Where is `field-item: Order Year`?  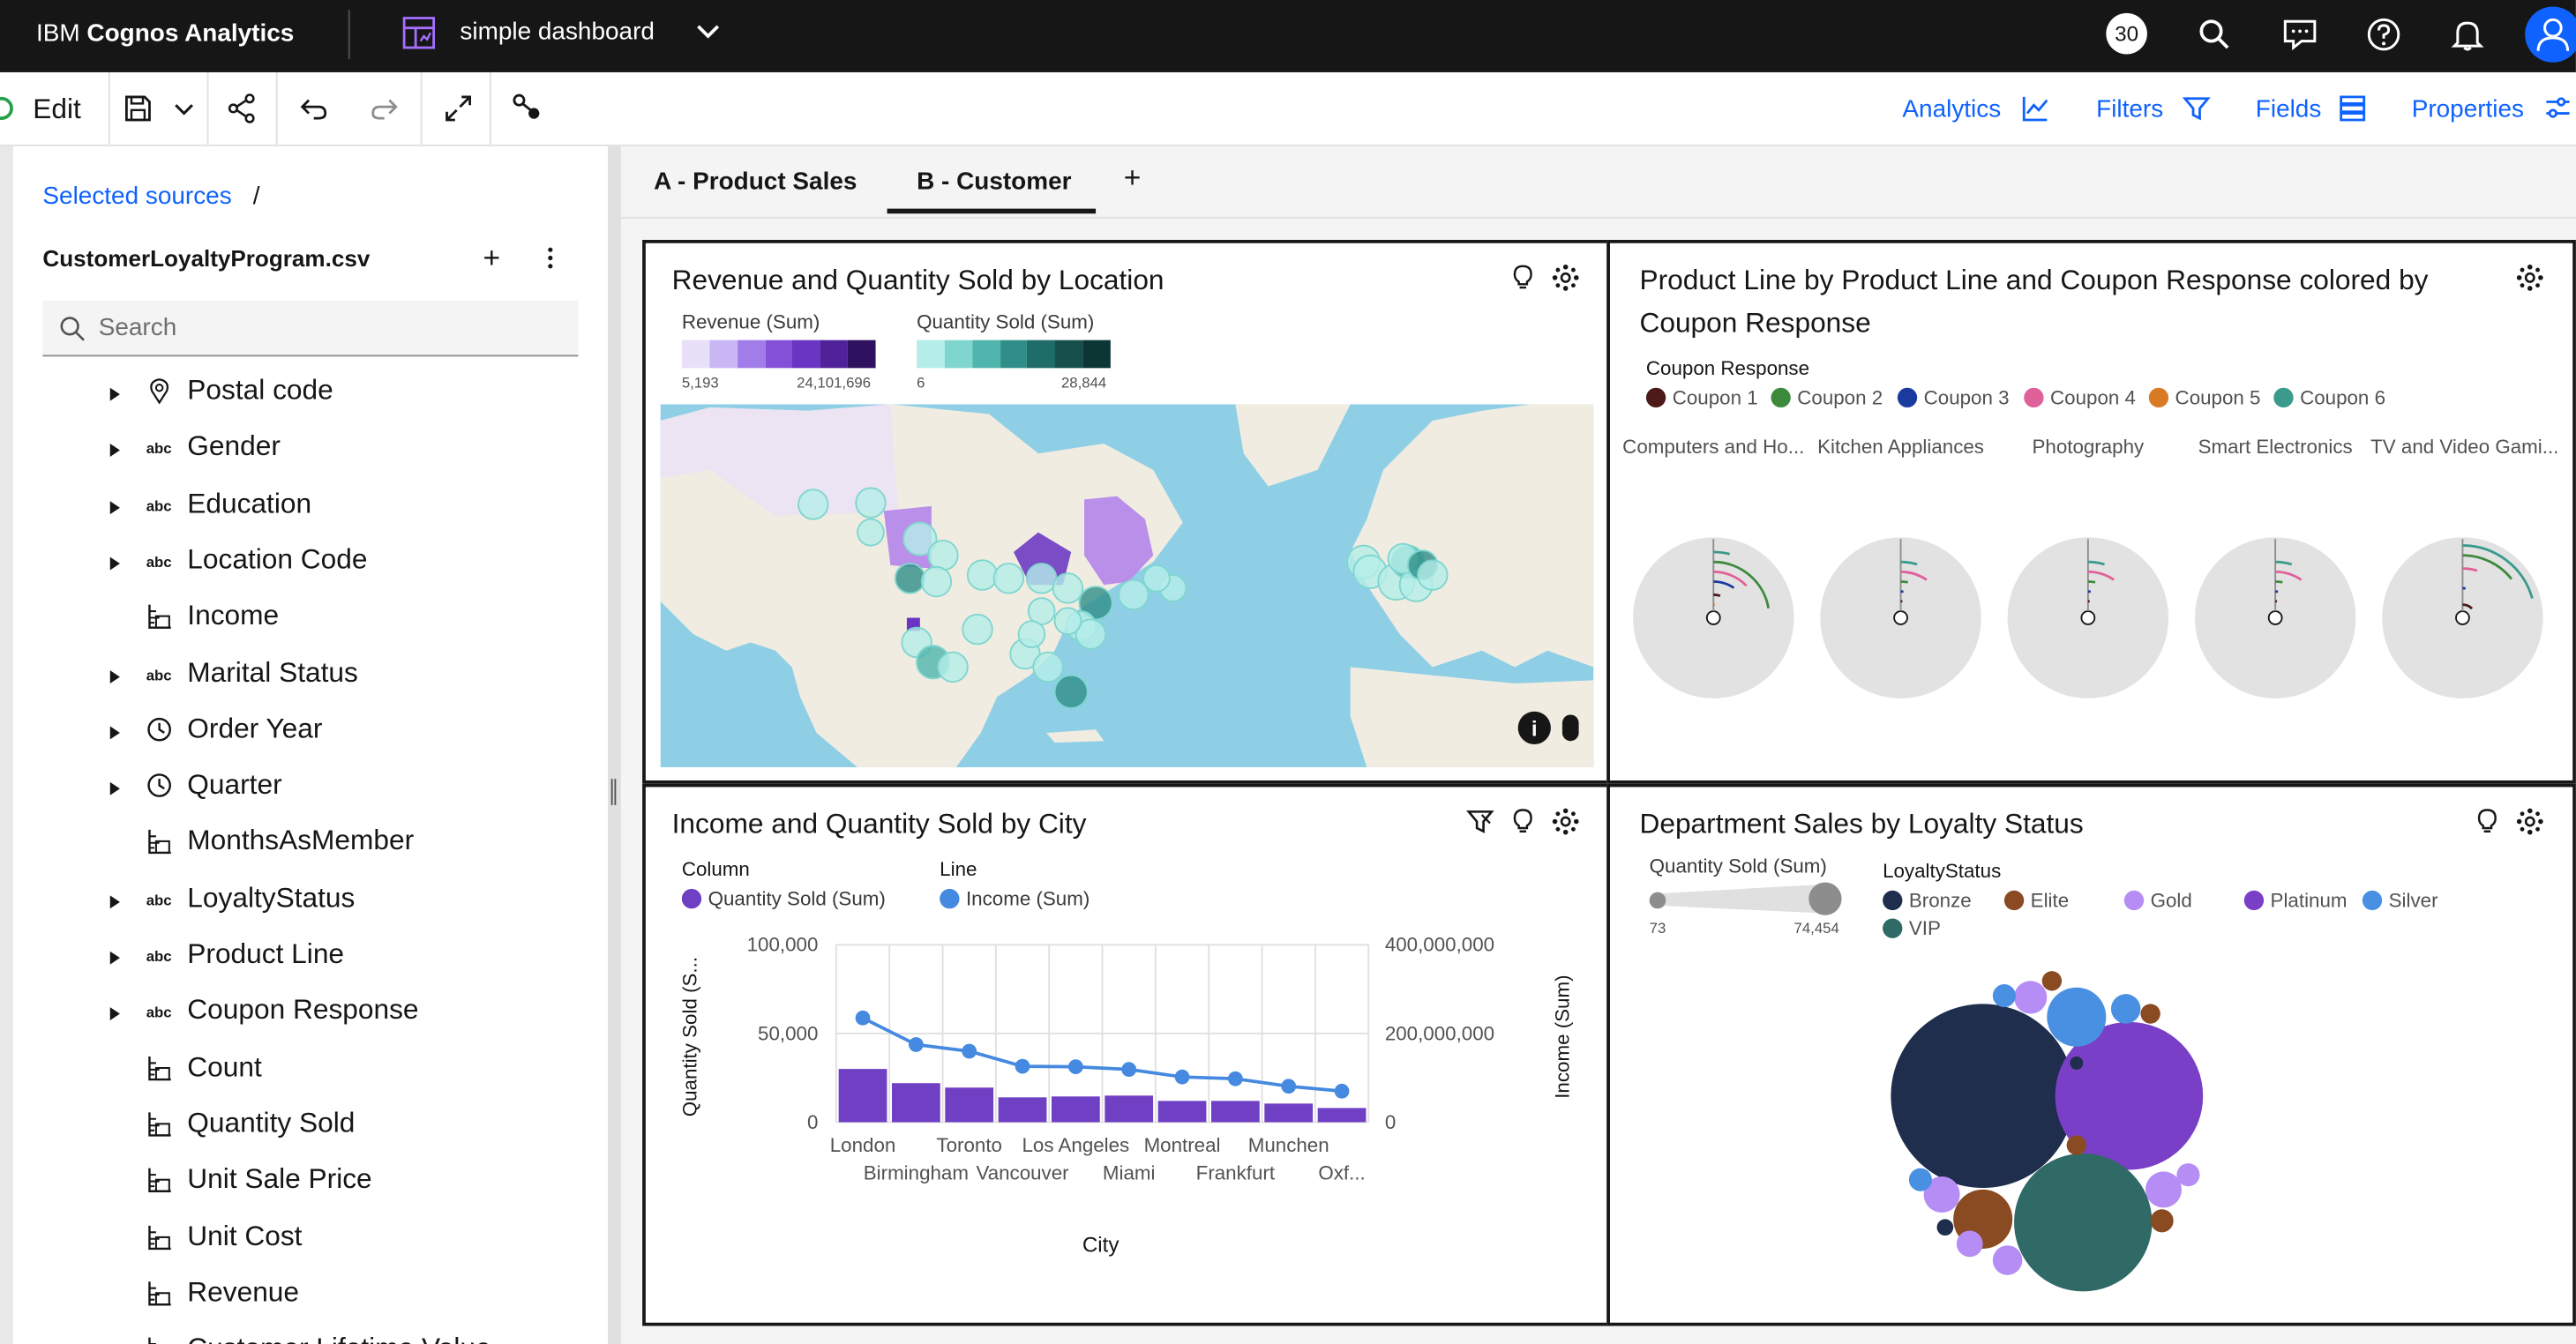
field-item: Order Year is located at coordinates (310, 736).